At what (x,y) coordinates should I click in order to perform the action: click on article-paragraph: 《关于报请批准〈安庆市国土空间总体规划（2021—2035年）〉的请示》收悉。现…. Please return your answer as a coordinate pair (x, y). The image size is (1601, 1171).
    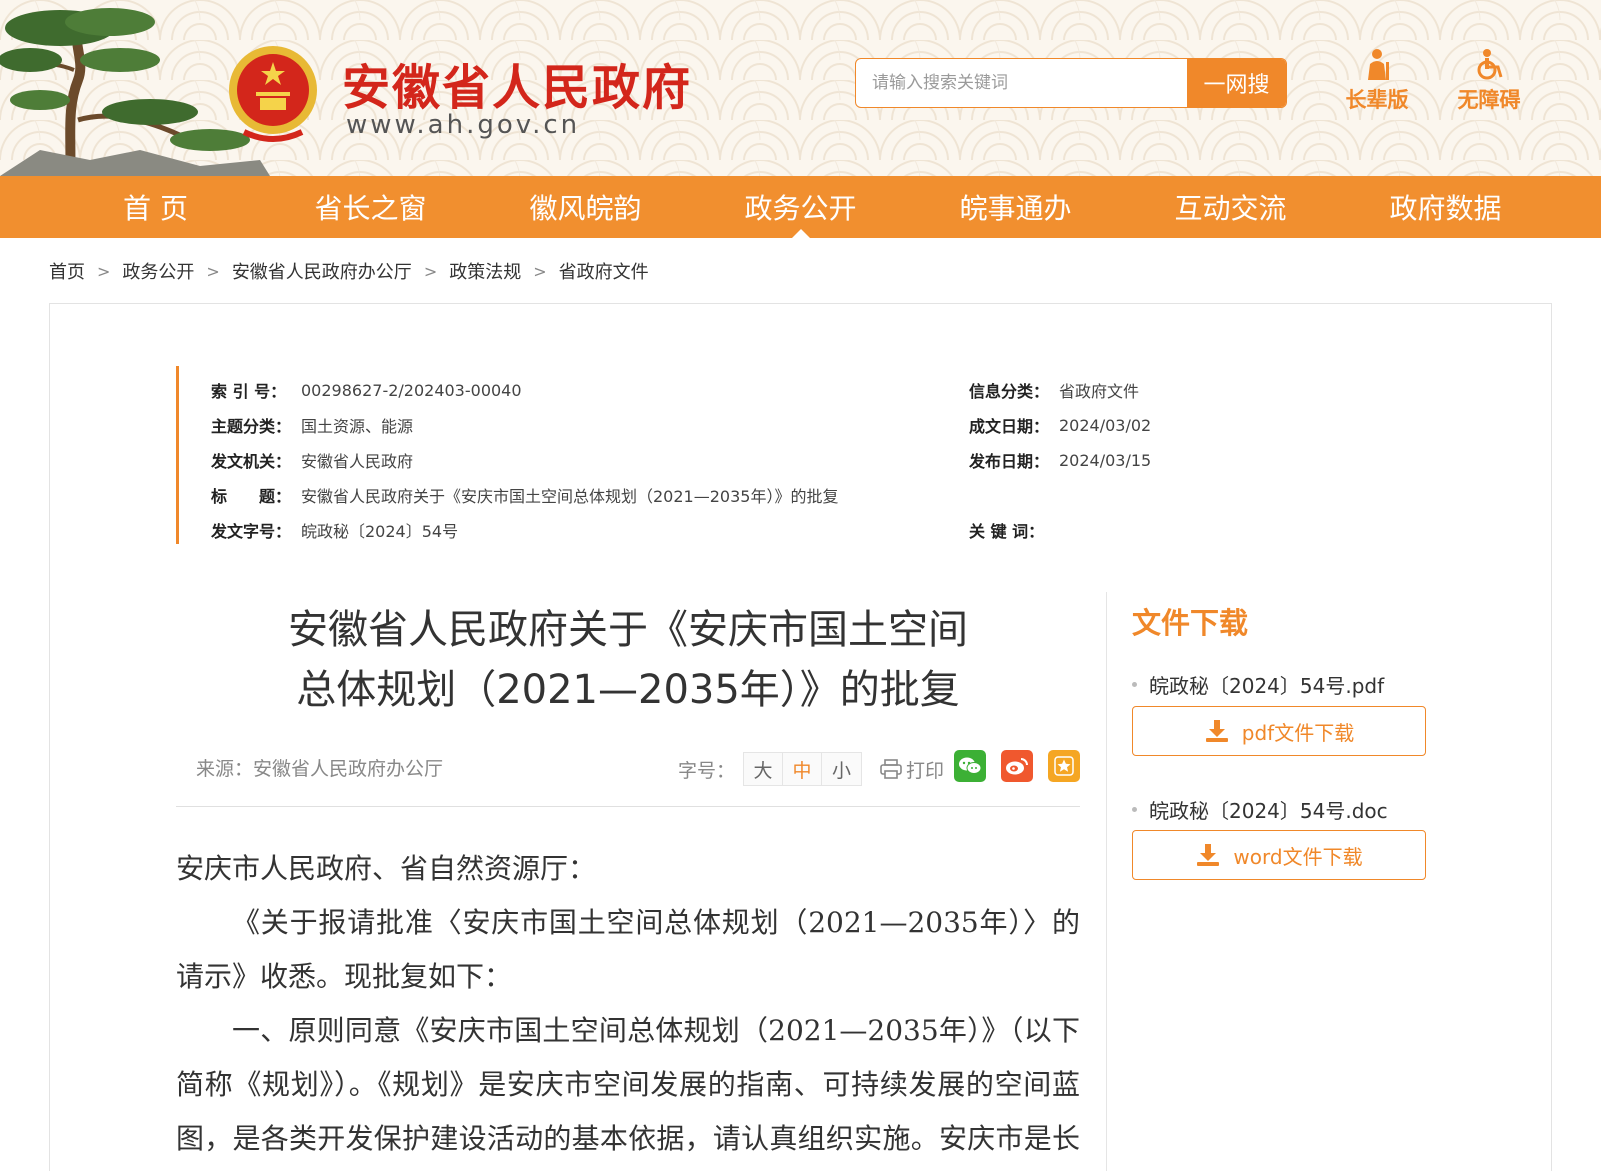
    Looking at the image, I should click on (628, 949).